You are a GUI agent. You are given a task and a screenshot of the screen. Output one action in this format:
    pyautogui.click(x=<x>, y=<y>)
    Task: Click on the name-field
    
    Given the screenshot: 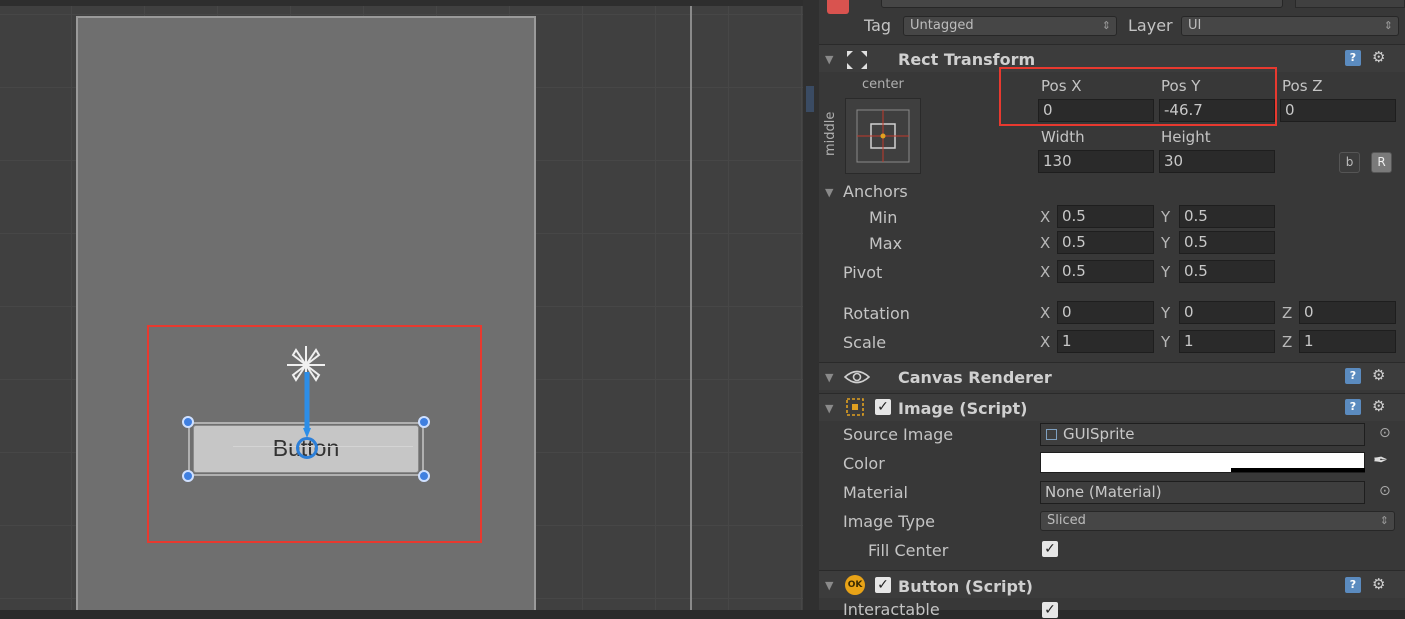 What is the action you would take?
    pyautogui.click(x=1082, y=4)
    